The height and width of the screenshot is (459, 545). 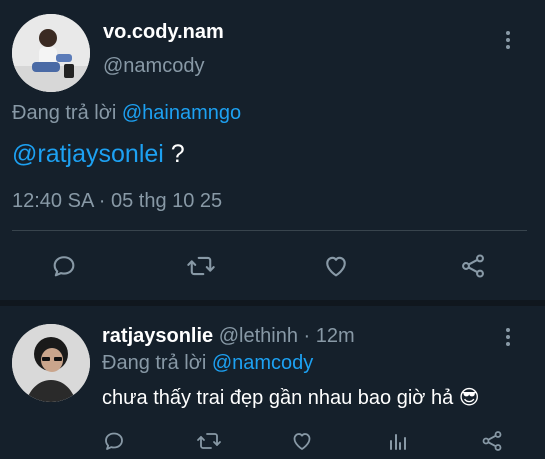 I want to click on avatar-main, so click(x=51, y=53).